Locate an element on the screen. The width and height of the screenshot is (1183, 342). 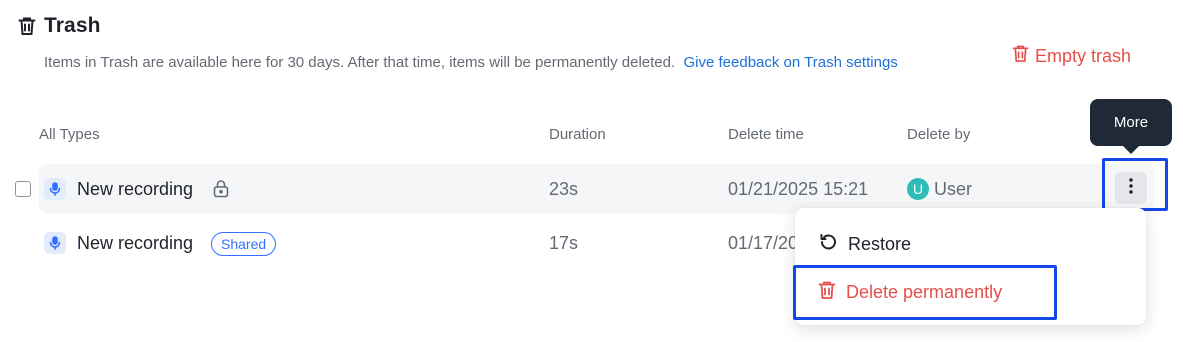
duration-value: 17s is located at coordinates (564, 243).